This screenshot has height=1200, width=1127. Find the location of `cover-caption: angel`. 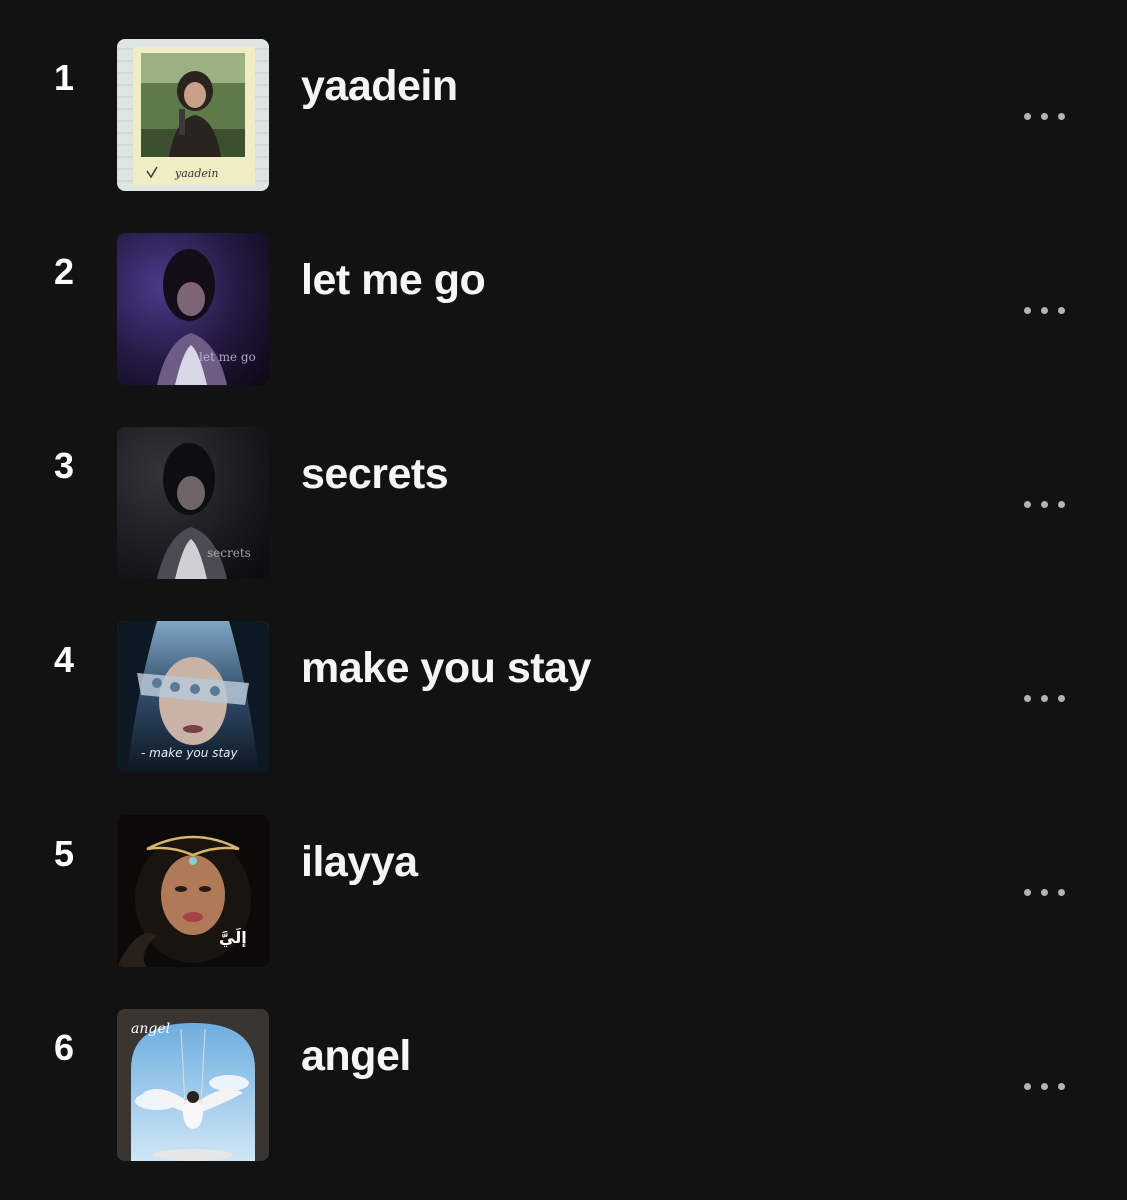

cover-caption: angel is located at coordinates (150, 1029).